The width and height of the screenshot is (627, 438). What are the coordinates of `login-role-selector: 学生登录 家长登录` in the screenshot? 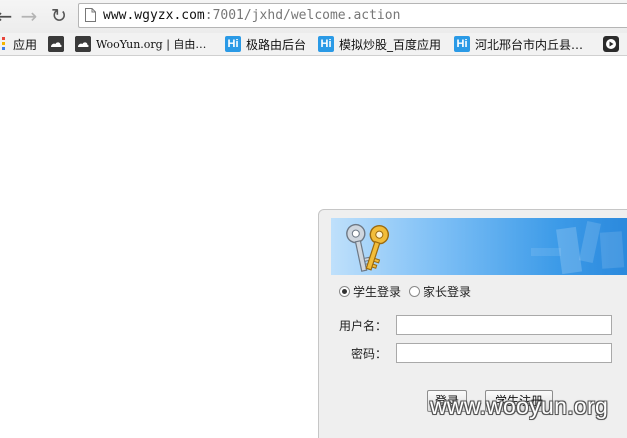 It's located at (409, 291).